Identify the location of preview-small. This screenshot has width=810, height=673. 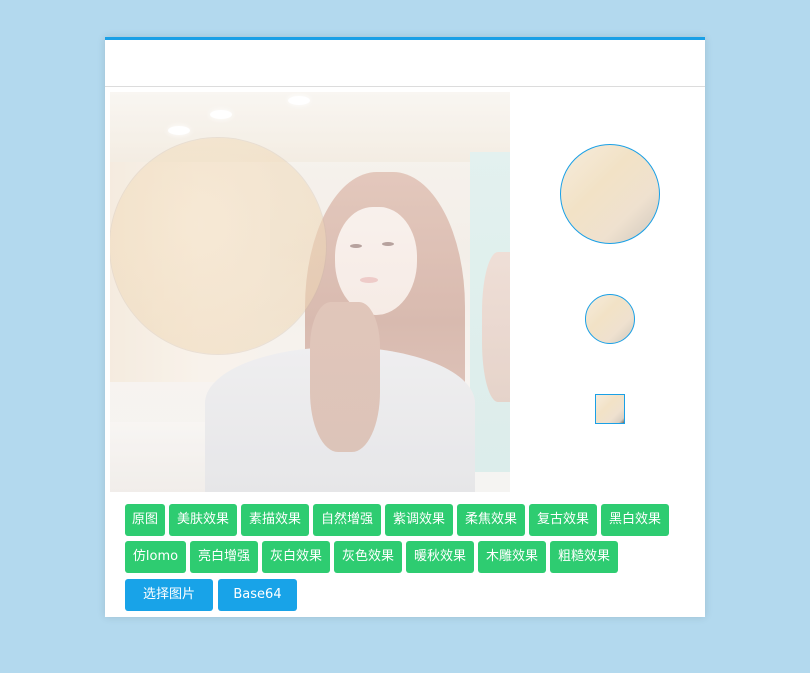
(610, 409).